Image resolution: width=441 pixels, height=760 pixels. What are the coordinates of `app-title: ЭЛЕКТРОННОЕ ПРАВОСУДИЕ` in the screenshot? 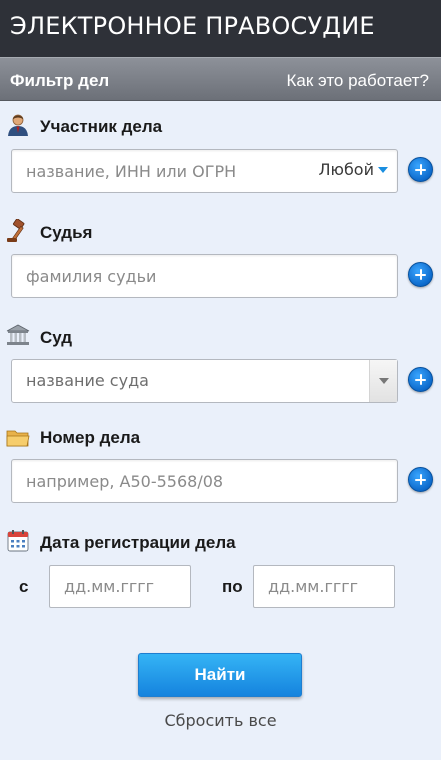 It's located at (220, 28).